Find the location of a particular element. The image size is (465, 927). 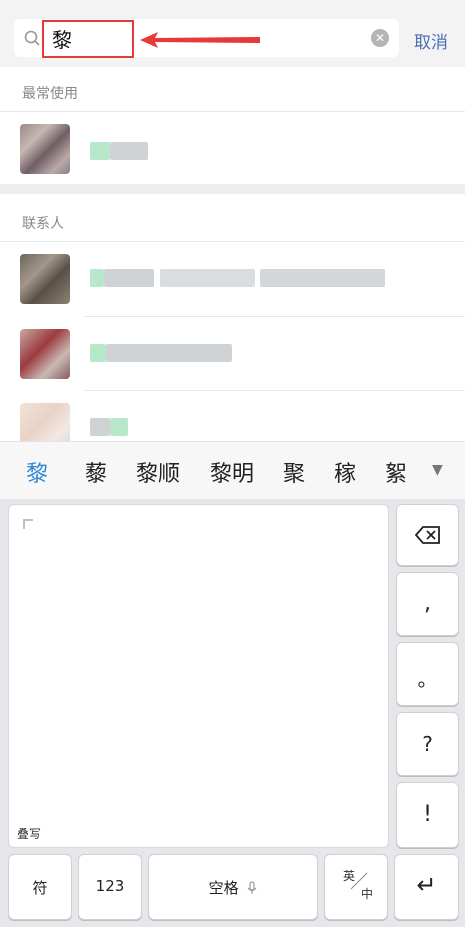

comma-key: , is located at coordinates (427, 604).